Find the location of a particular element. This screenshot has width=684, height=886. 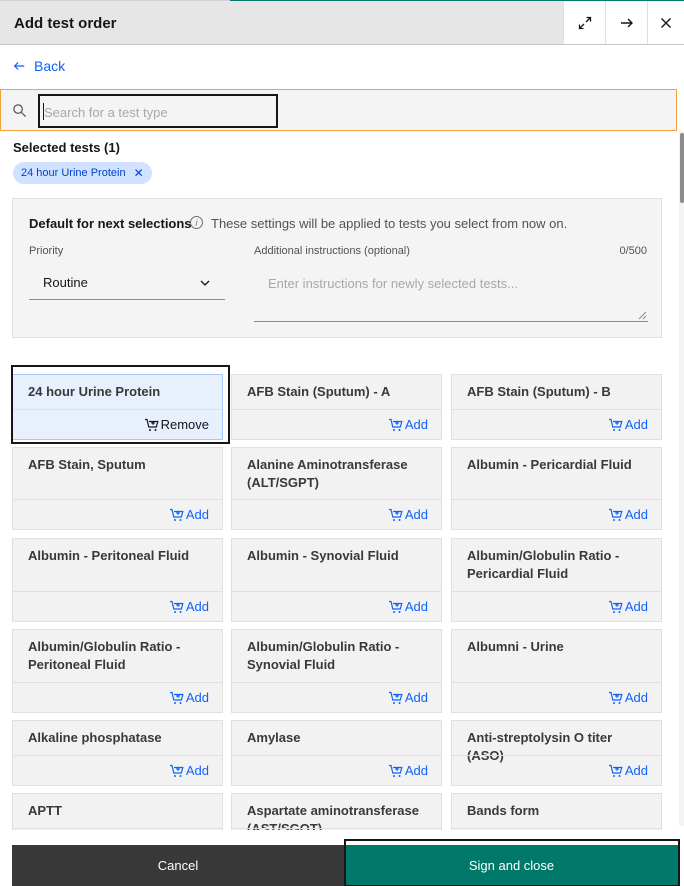

test-name: Albumin - Synovial Fluid is located at coordinates (323, 555).